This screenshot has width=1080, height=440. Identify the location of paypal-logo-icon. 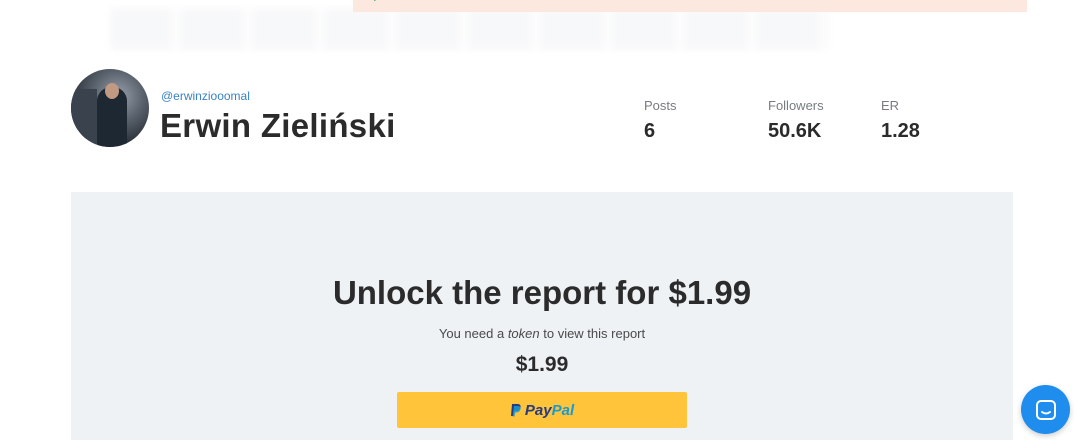
(515, 410).